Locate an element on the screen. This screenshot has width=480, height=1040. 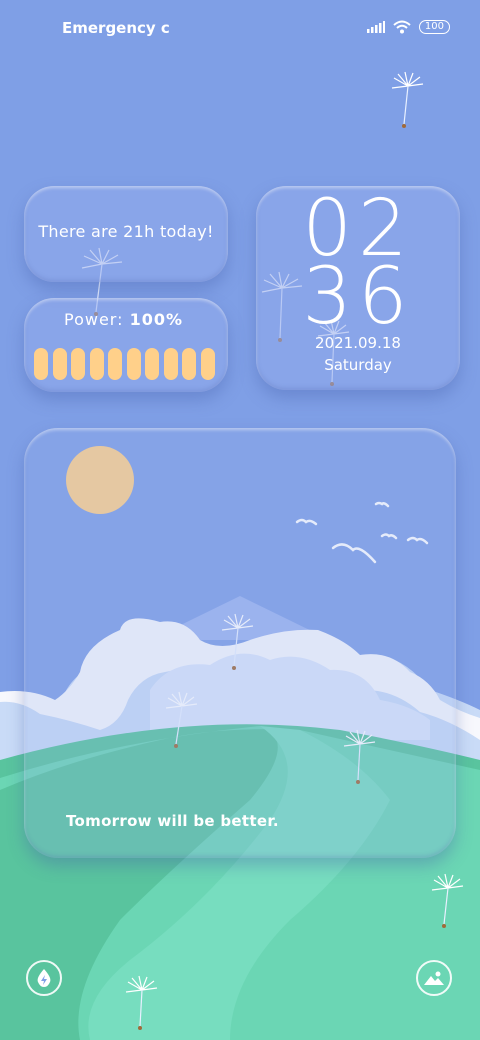
quote-text: Tomorrow will be better. is located at coordinates (172, 821).